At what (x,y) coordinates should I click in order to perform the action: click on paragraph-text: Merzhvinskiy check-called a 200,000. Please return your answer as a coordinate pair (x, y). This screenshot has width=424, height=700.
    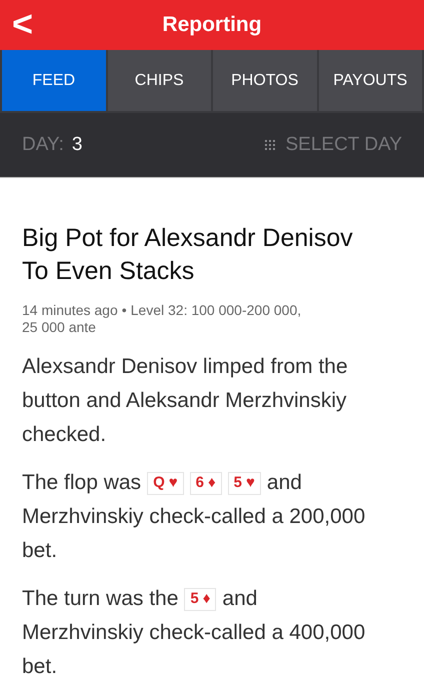
    Looking at the image, I should click on (194, 517).